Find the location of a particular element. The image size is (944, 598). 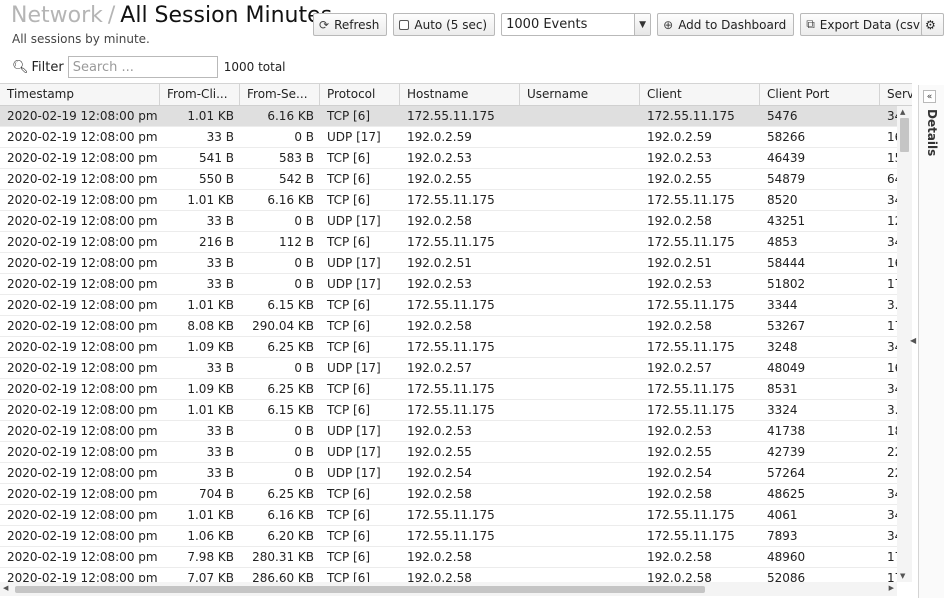

table-cell: 6.25 KB is located at coordinates (290, 494).